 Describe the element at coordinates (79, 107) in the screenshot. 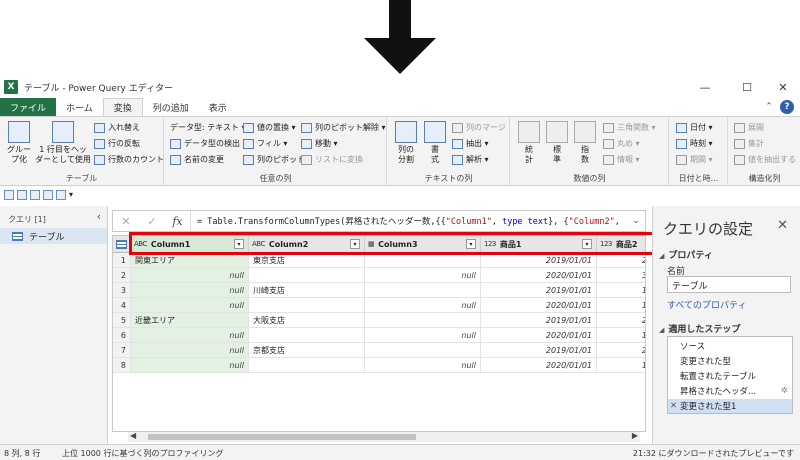

I see `tab-home: ホーム` at that location.